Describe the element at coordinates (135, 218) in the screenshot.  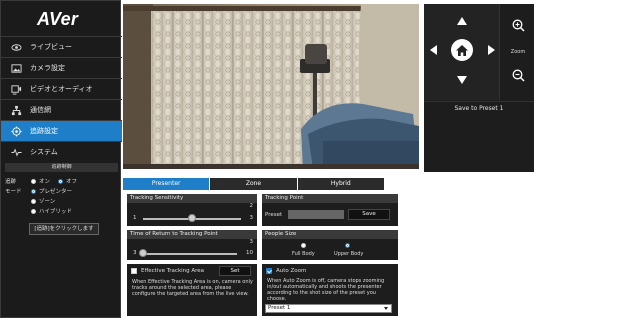
I see `tracking-sensitivity-min: 1` at that location.